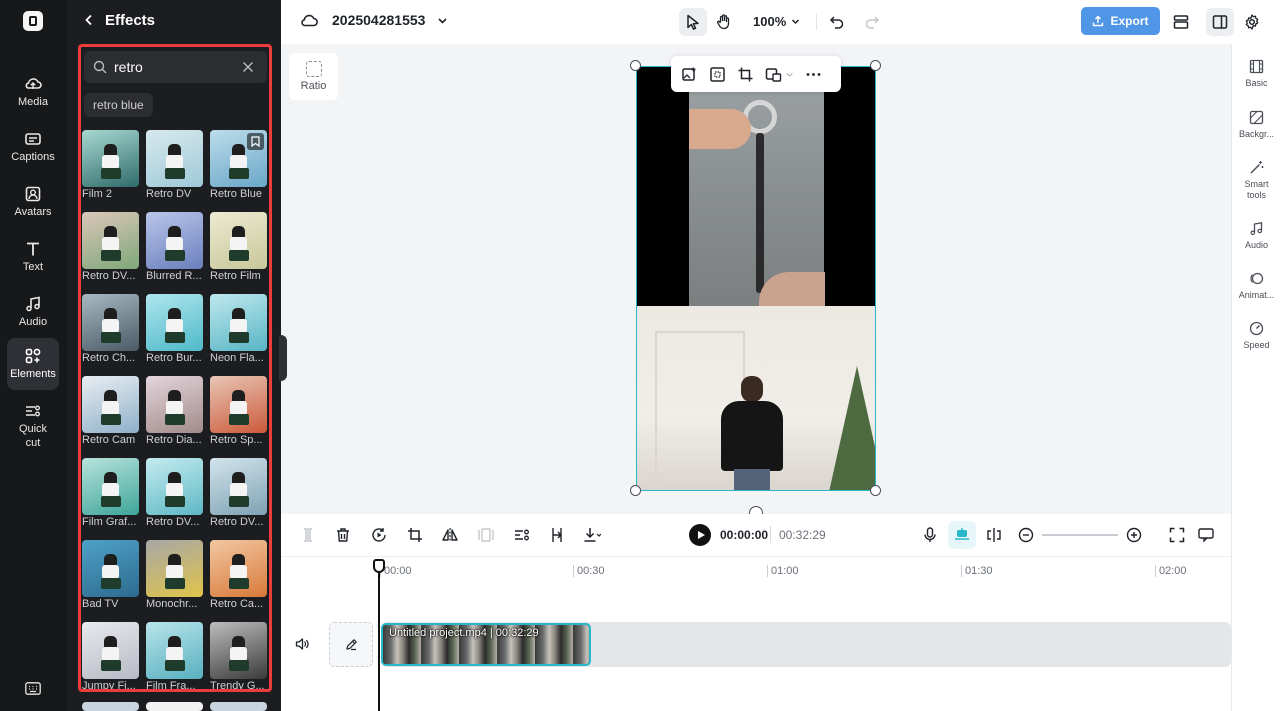 This screenshot has width=1280, height=711. Describe the element at coordinates (379, 535) in the screenshot. I see `replay-icon` at that location.